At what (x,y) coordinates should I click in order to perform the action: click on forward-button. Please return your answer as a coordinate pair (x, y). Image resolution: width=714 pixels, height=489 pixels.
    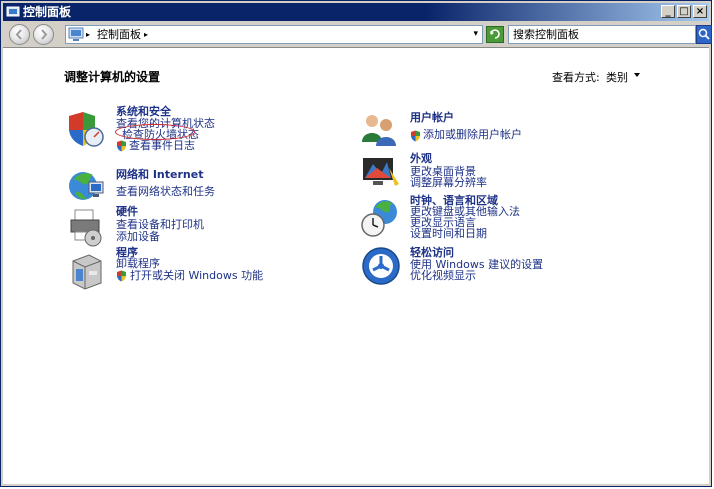
    Looking at the image, I should click on (43, 34).